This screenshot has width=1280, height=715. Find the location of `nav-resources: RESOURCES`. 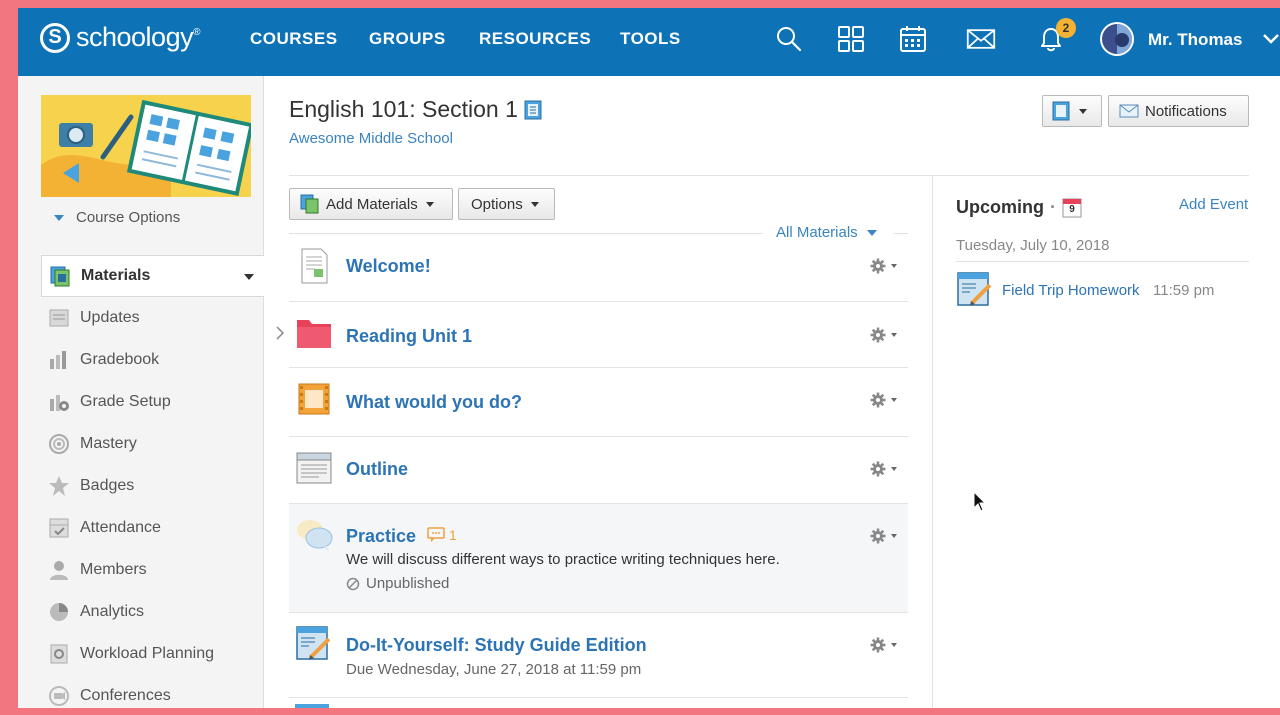

nav-resources: RESOURCES is located at coordinates (535, 39).